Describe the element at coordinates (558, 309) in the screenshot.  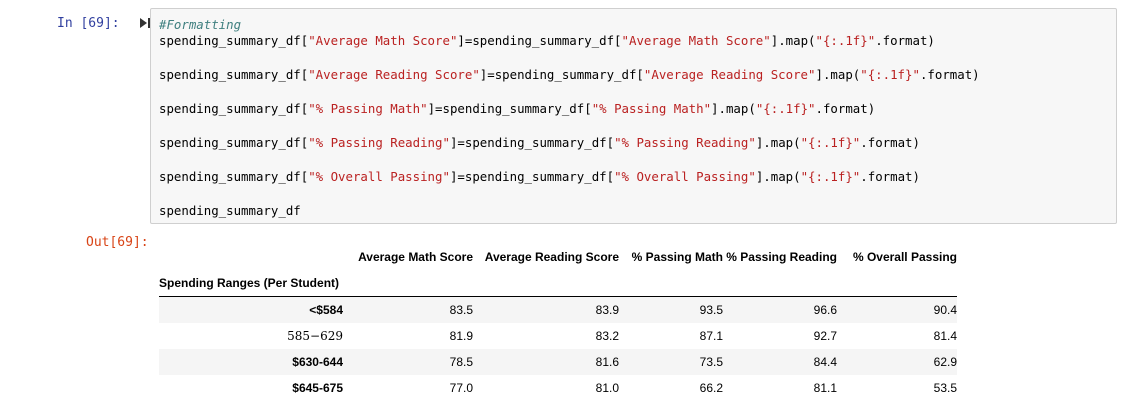
I see `table-row: <$584 83.5 83.9 93.5 96.6 90.4` at that location.